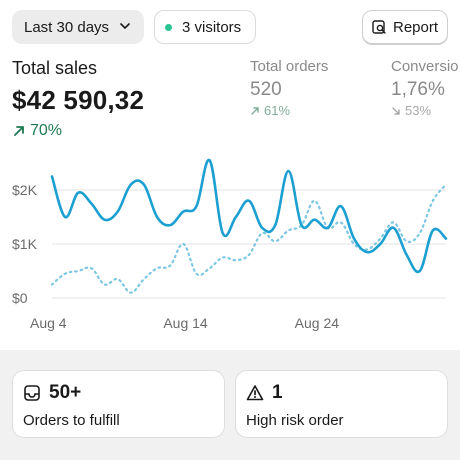 This screenshot has height=460, width=460. I want to click on conversion-delta: 53%, so click(425, 110).